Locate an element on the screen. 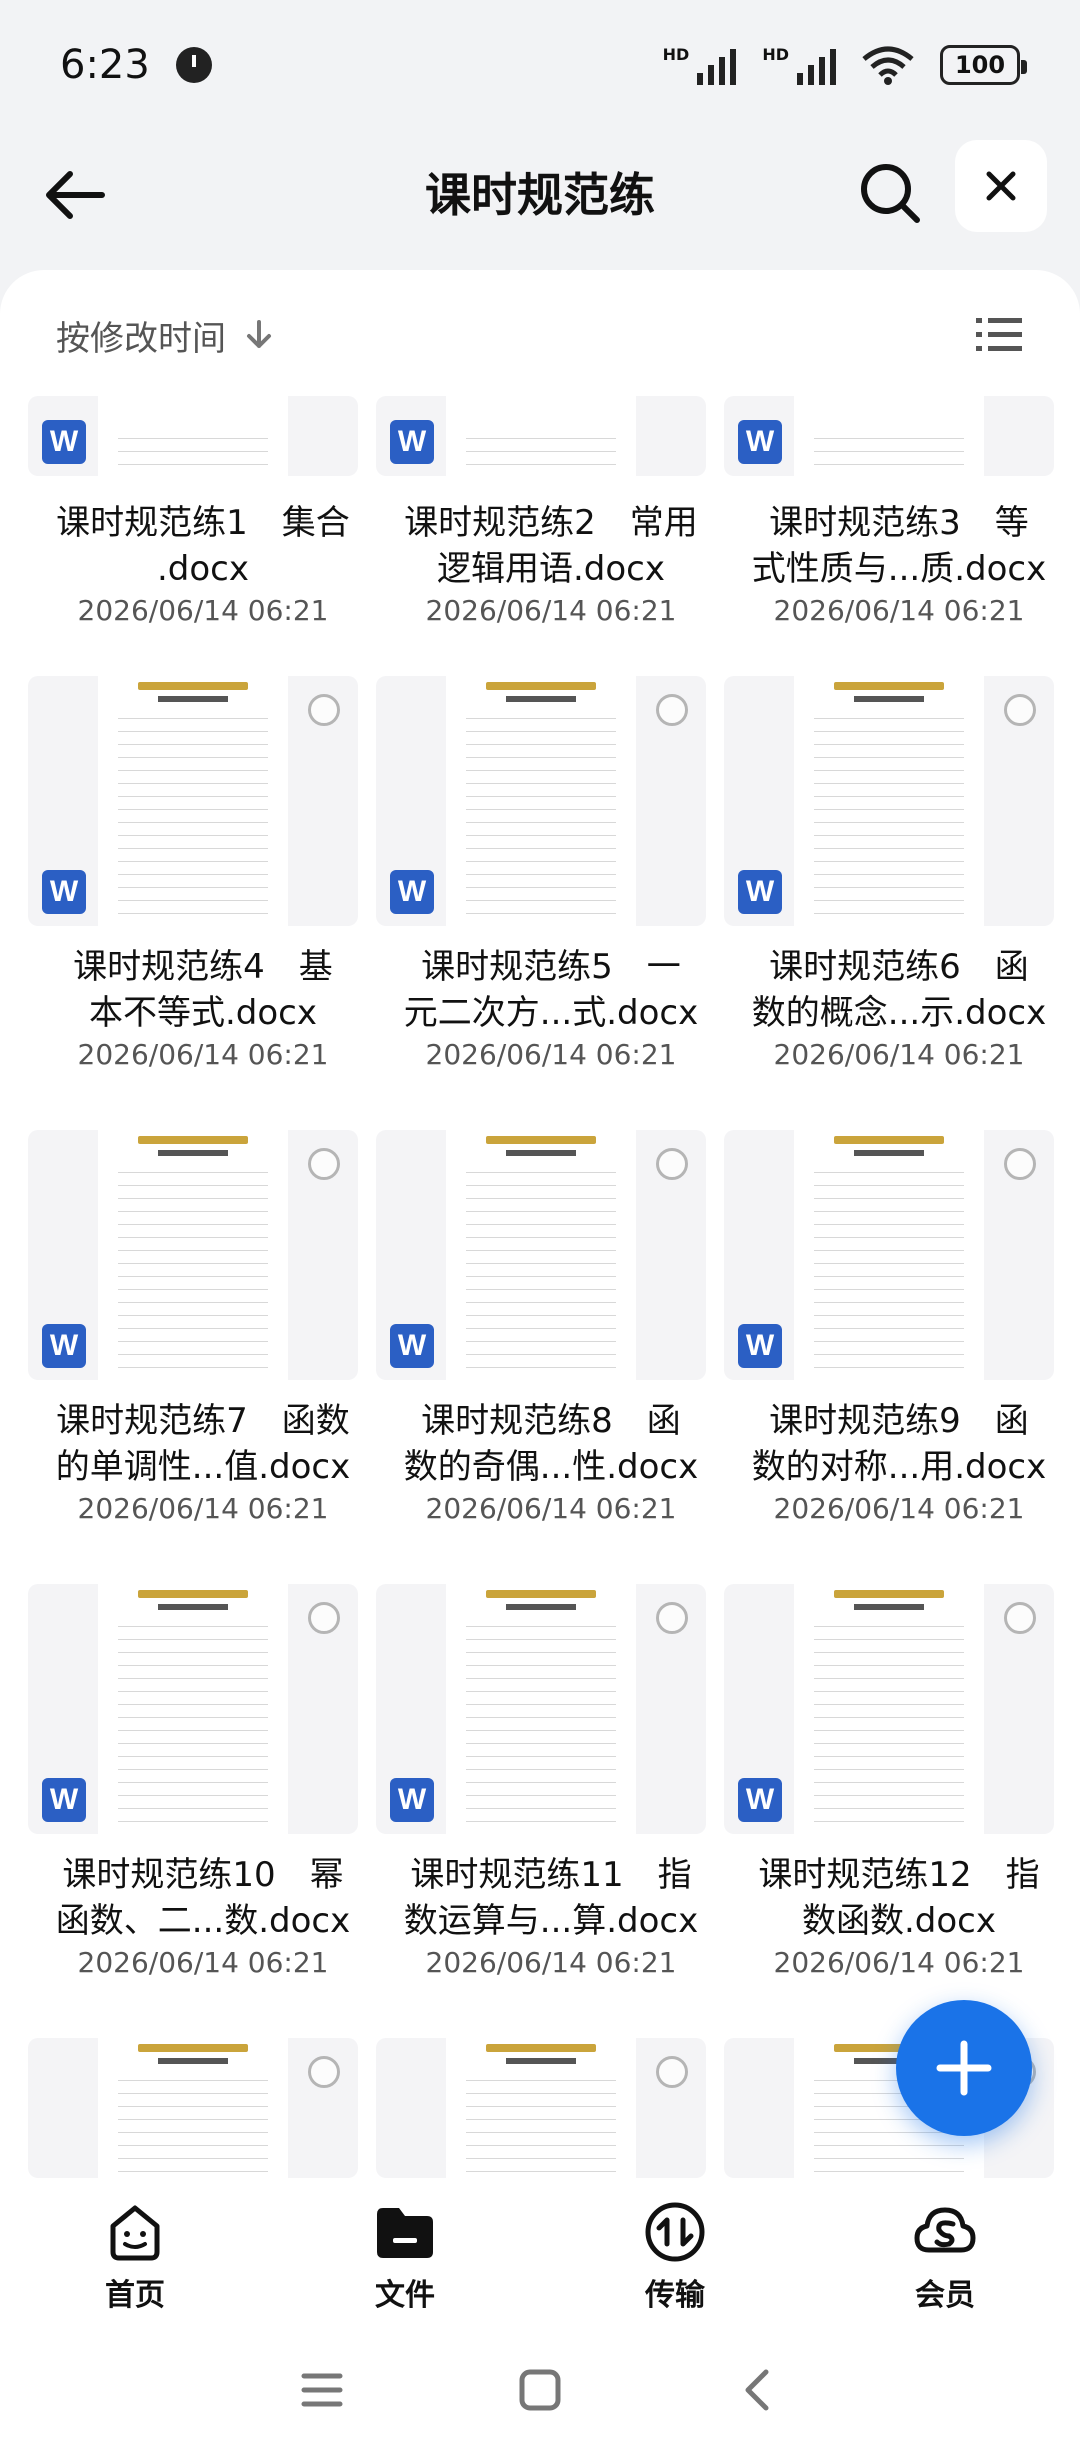 The width and height of the screenshot is (1080, 2460). nav-vip: 会员 is located at coordinates (945, 2250).